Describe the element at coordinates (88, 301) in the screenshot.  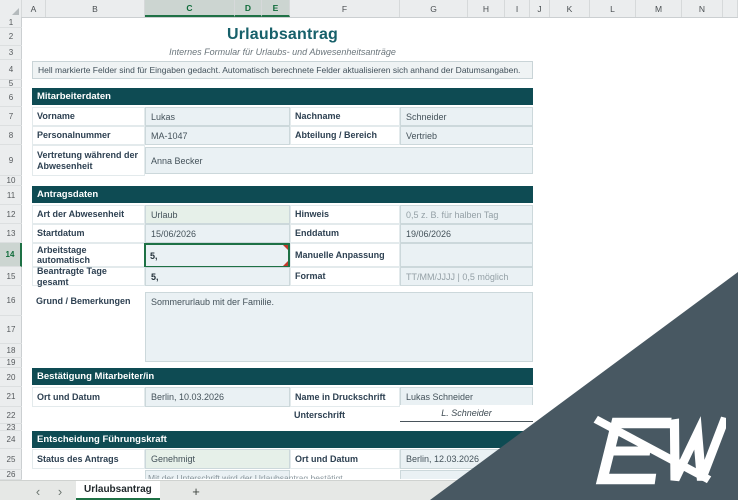
I see `label-grund: Grund / Bemerkungen` at that location.